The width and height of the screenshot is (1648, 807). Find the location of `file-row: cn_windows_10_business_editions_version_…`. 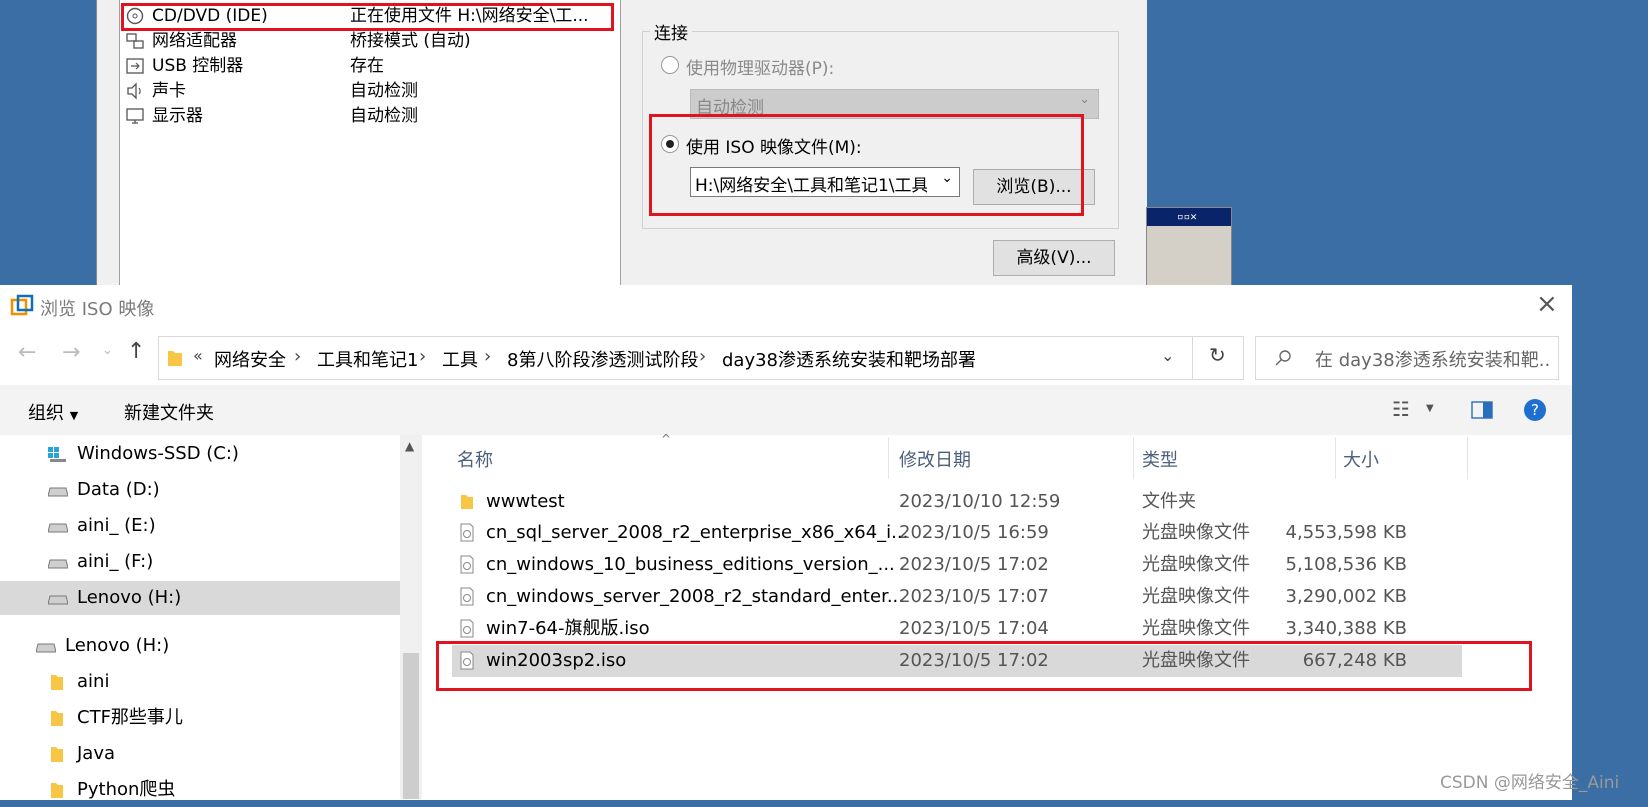

file-row: cn_windows_10_business_editions_version_… is located at coordinates (957, 565).